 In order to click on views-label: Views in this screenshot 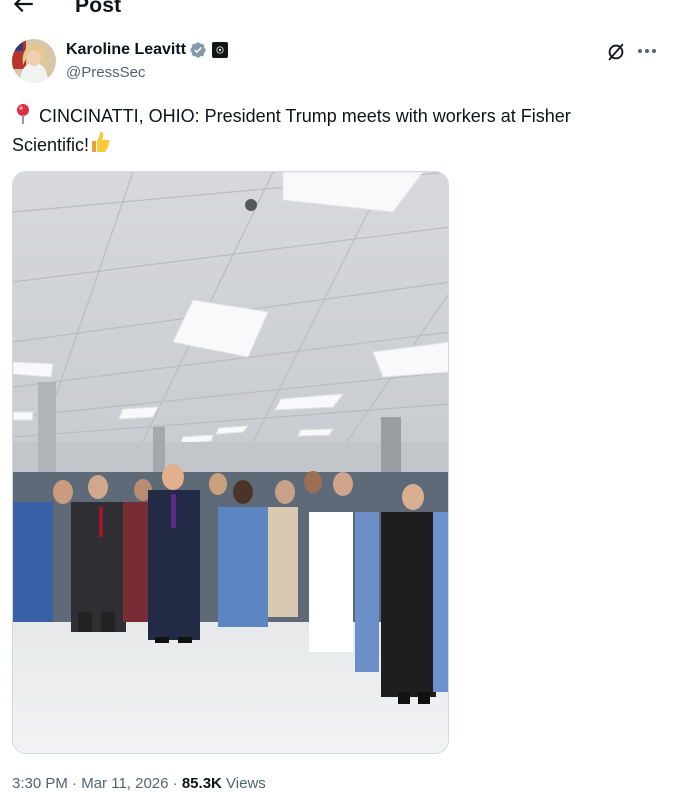, I will do `click(243, 783)`.